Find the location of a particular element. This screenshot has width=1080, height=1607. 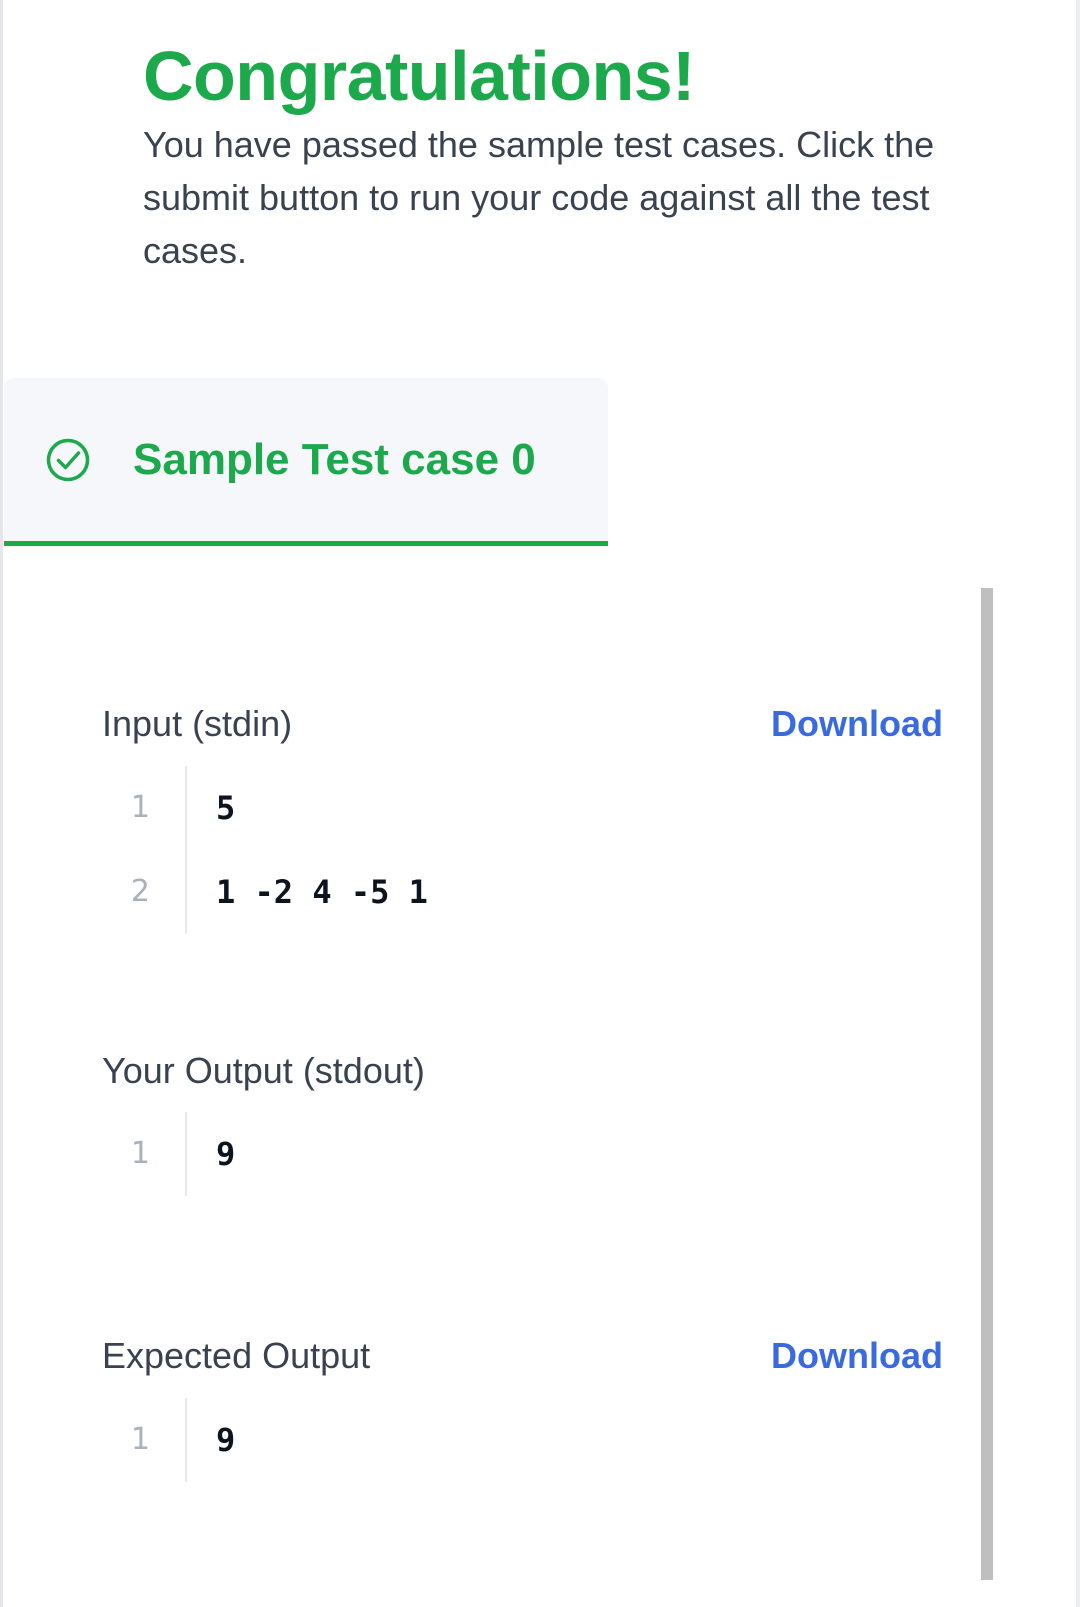

code-line: 2 1 -2 4 -5 1 is located at coordinates (502, 892).